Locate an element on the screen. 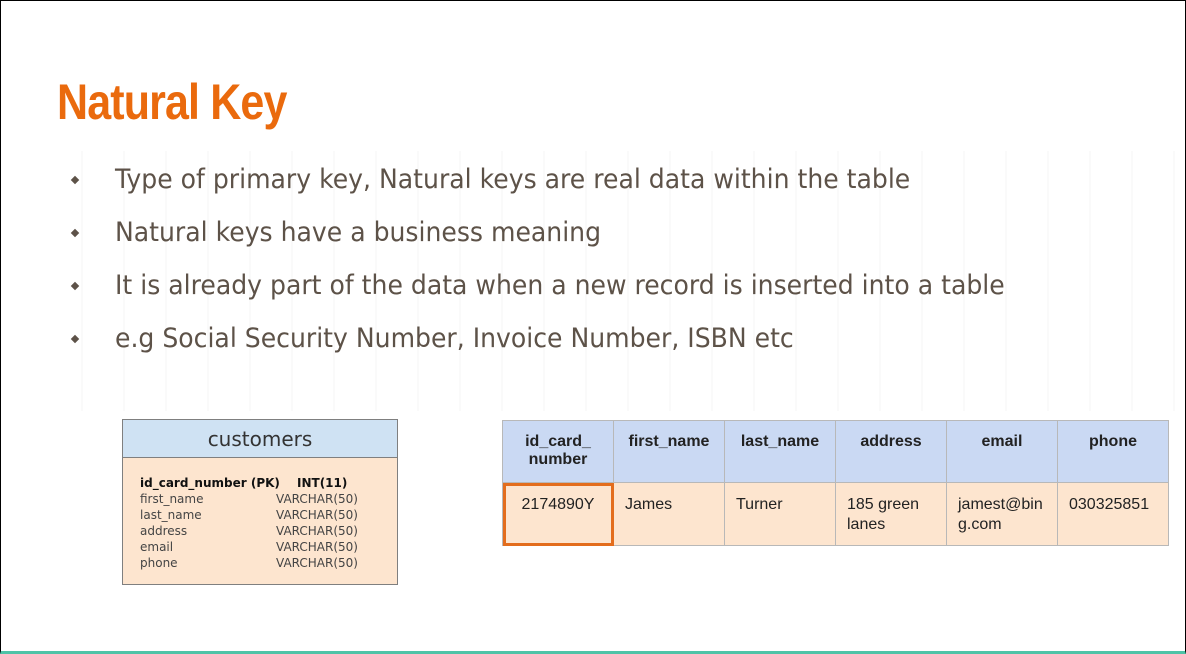 This screenshot has width=1186, height=654. erd-column-name: first_name is located at coordinates (172, 499).